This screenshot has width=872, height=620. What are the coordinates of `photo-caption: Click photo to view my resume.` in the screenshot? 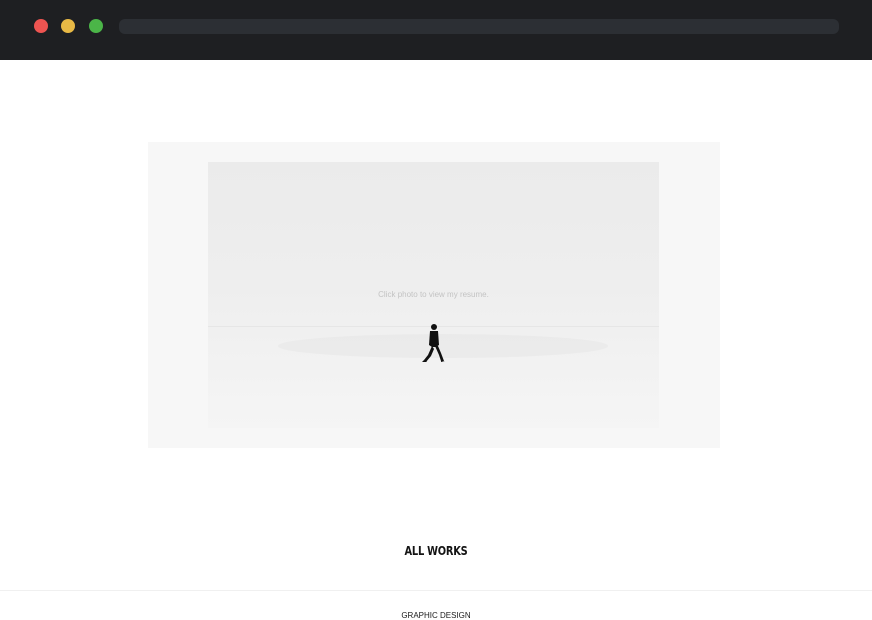 It's located at (433, 294).